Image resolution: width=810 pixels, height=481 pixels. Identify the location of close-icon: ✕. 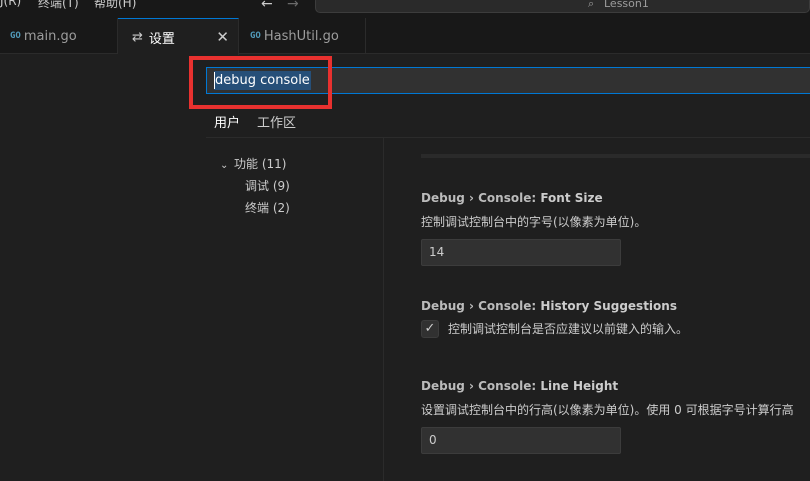
(222, 37).